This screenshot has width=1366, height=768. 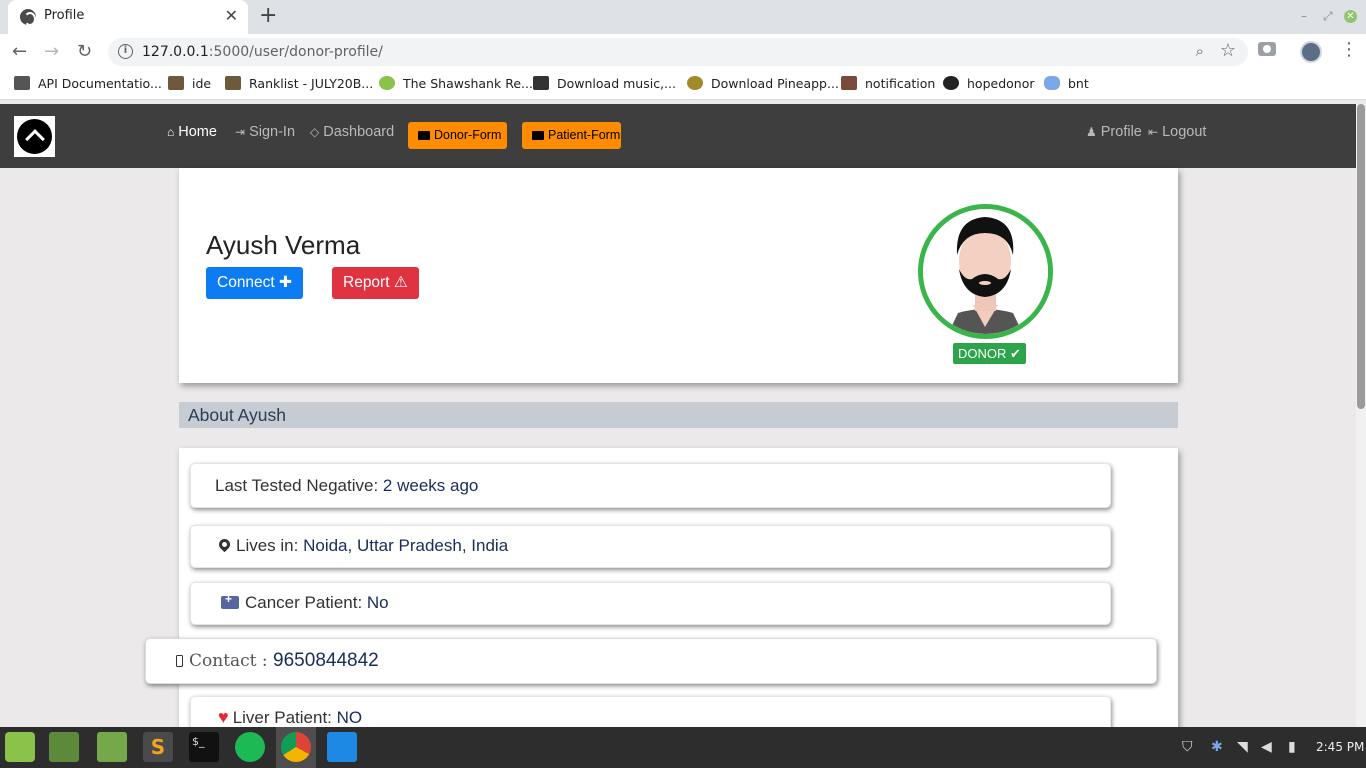 I want to click on heart-icon: ♥, so click(x=223, y=717).